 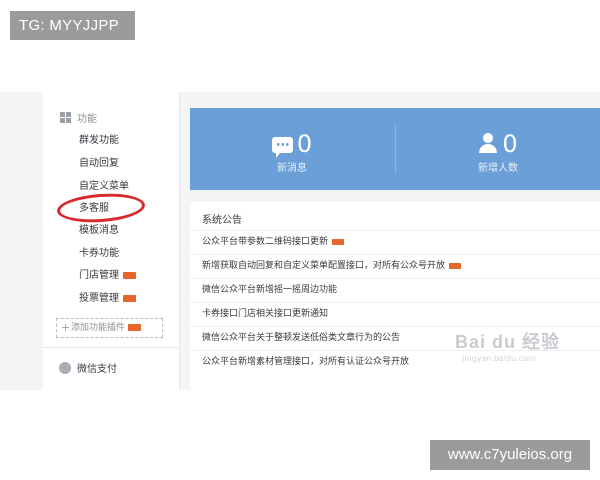 What do you see at coordinates (395, 290) in the screenshot?
I see `notice-item: 微信公众平台新增摇一摇周边功能` at bounding box center [395, 290].